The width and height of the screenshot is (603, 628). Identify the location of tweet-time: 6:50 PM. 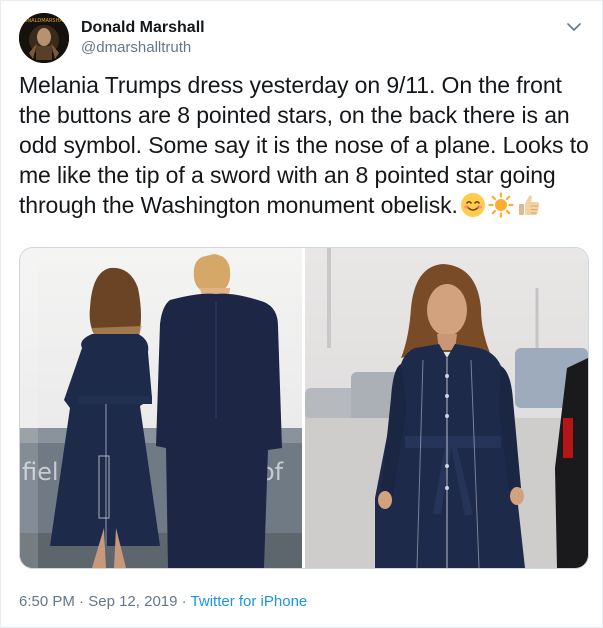
(47, 601).